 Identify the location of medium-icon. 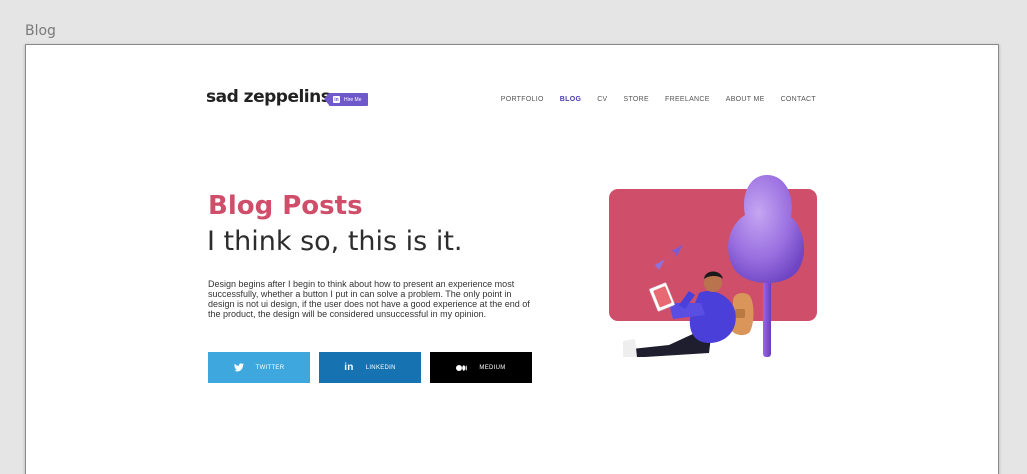
(462, 367).